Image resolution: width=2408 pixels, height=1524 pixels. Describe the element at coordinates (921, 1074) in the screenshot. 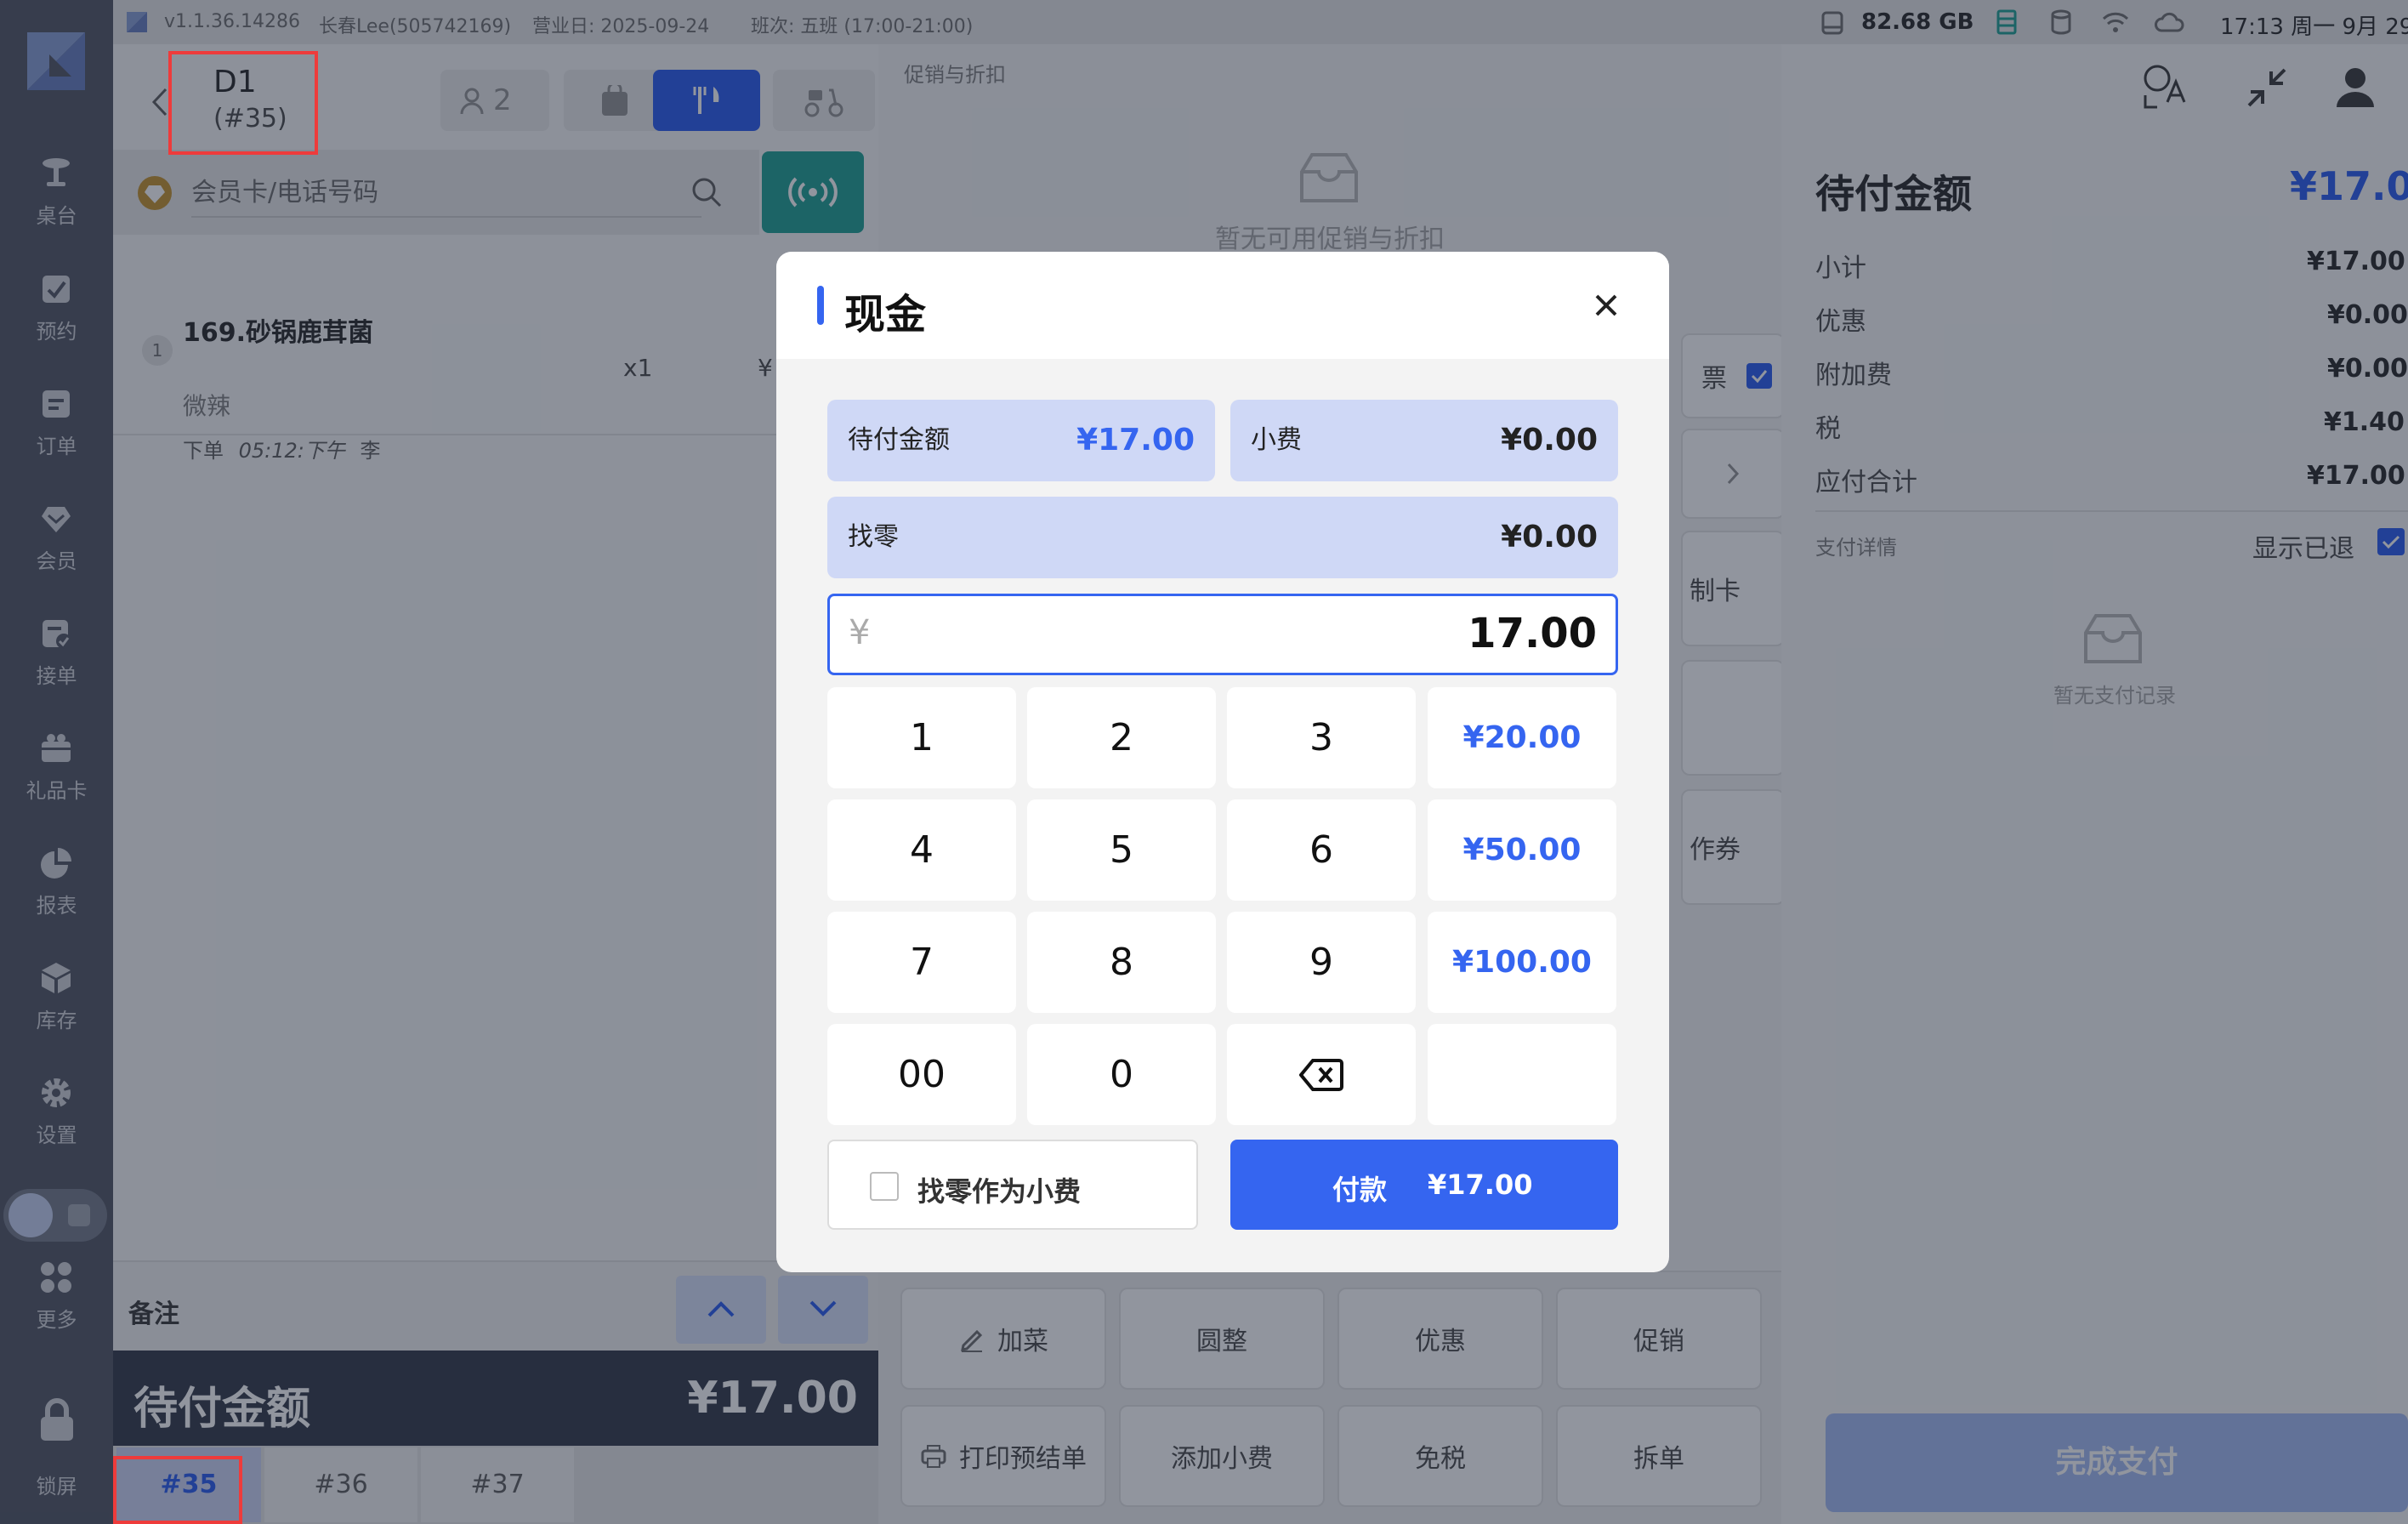

I see `key-00: 00` at that location.